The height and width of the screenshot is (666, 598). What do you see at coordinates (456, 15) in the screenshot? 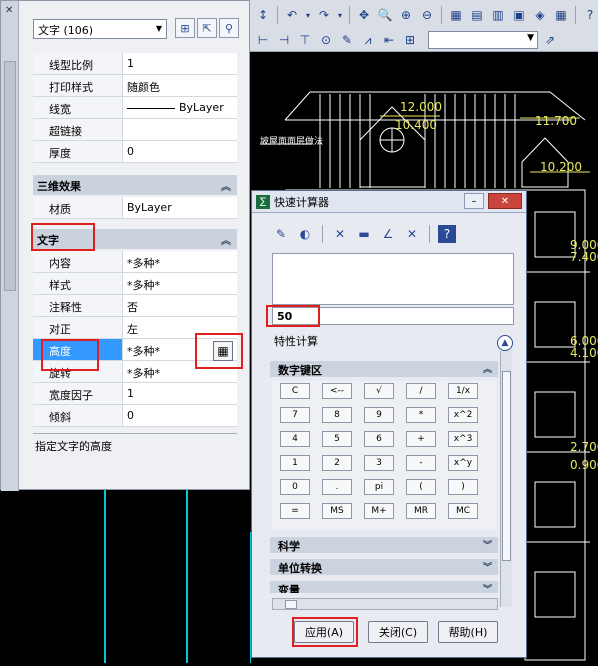
I see `properties-icon: ▦` at bounding box center [456, 15].